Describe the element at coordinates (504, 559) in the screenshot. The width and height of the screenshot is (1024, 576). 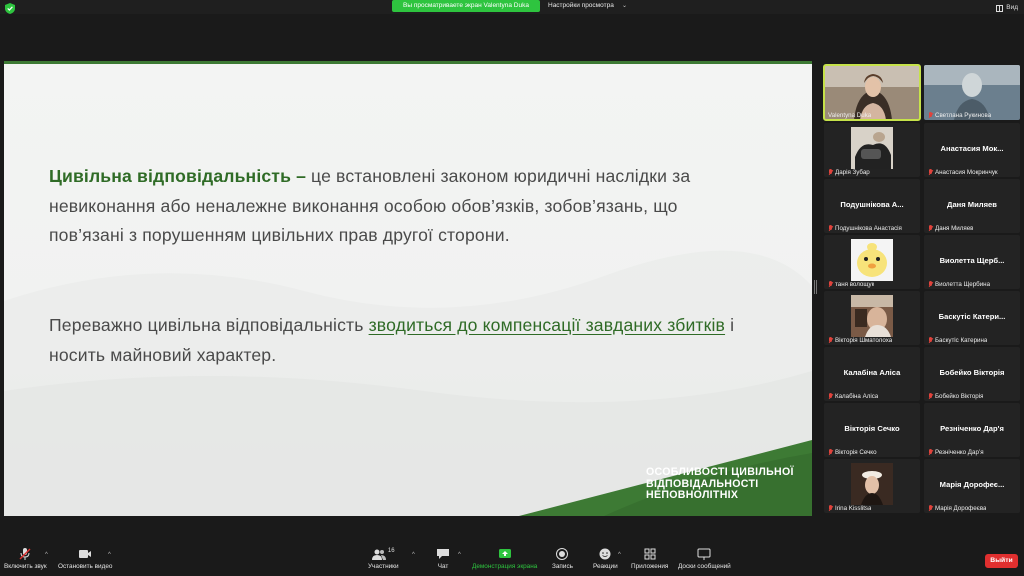
I see `share-screen-button: Демонстрация экрана` at that location.